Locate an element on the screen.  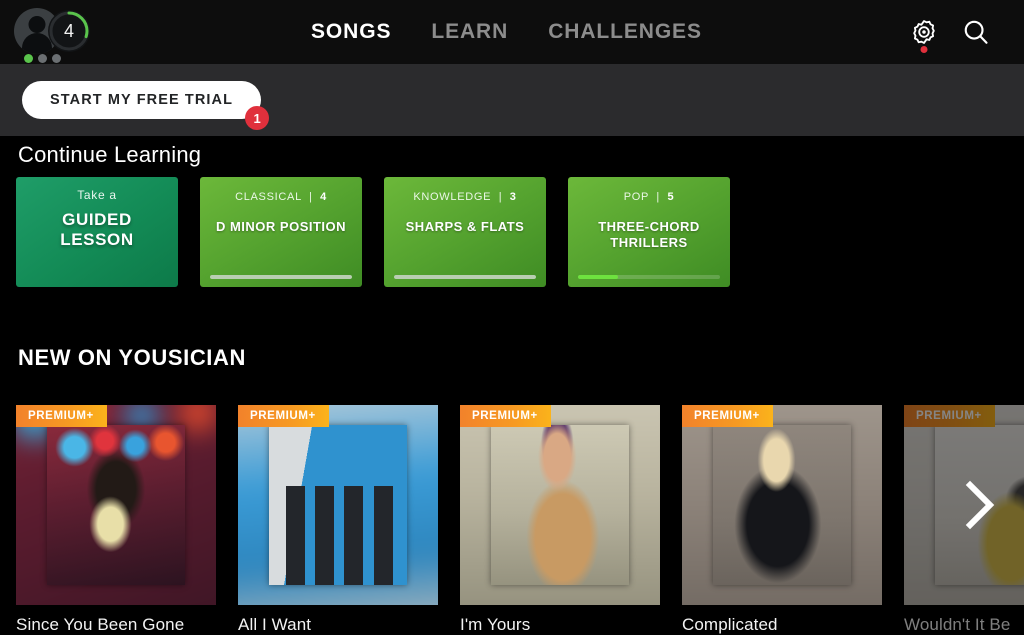
level-ring: 4 is located at coordinates (69, 31).